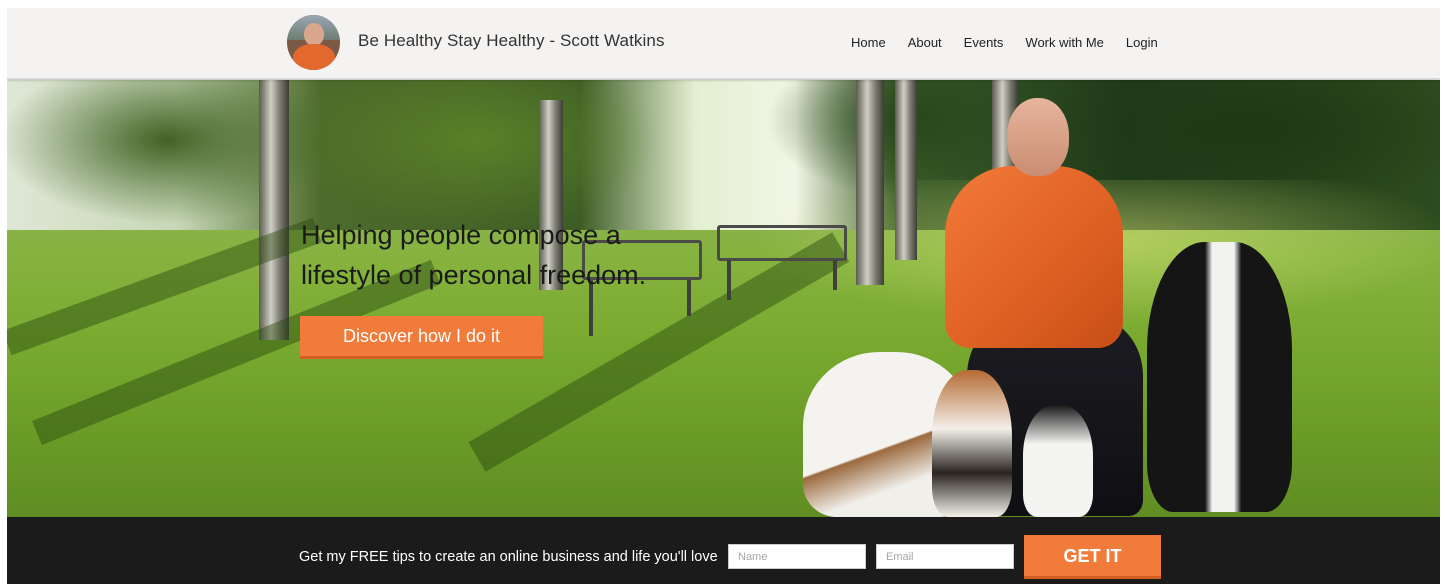  I want to click on nav-about: About, so click(925, 42).